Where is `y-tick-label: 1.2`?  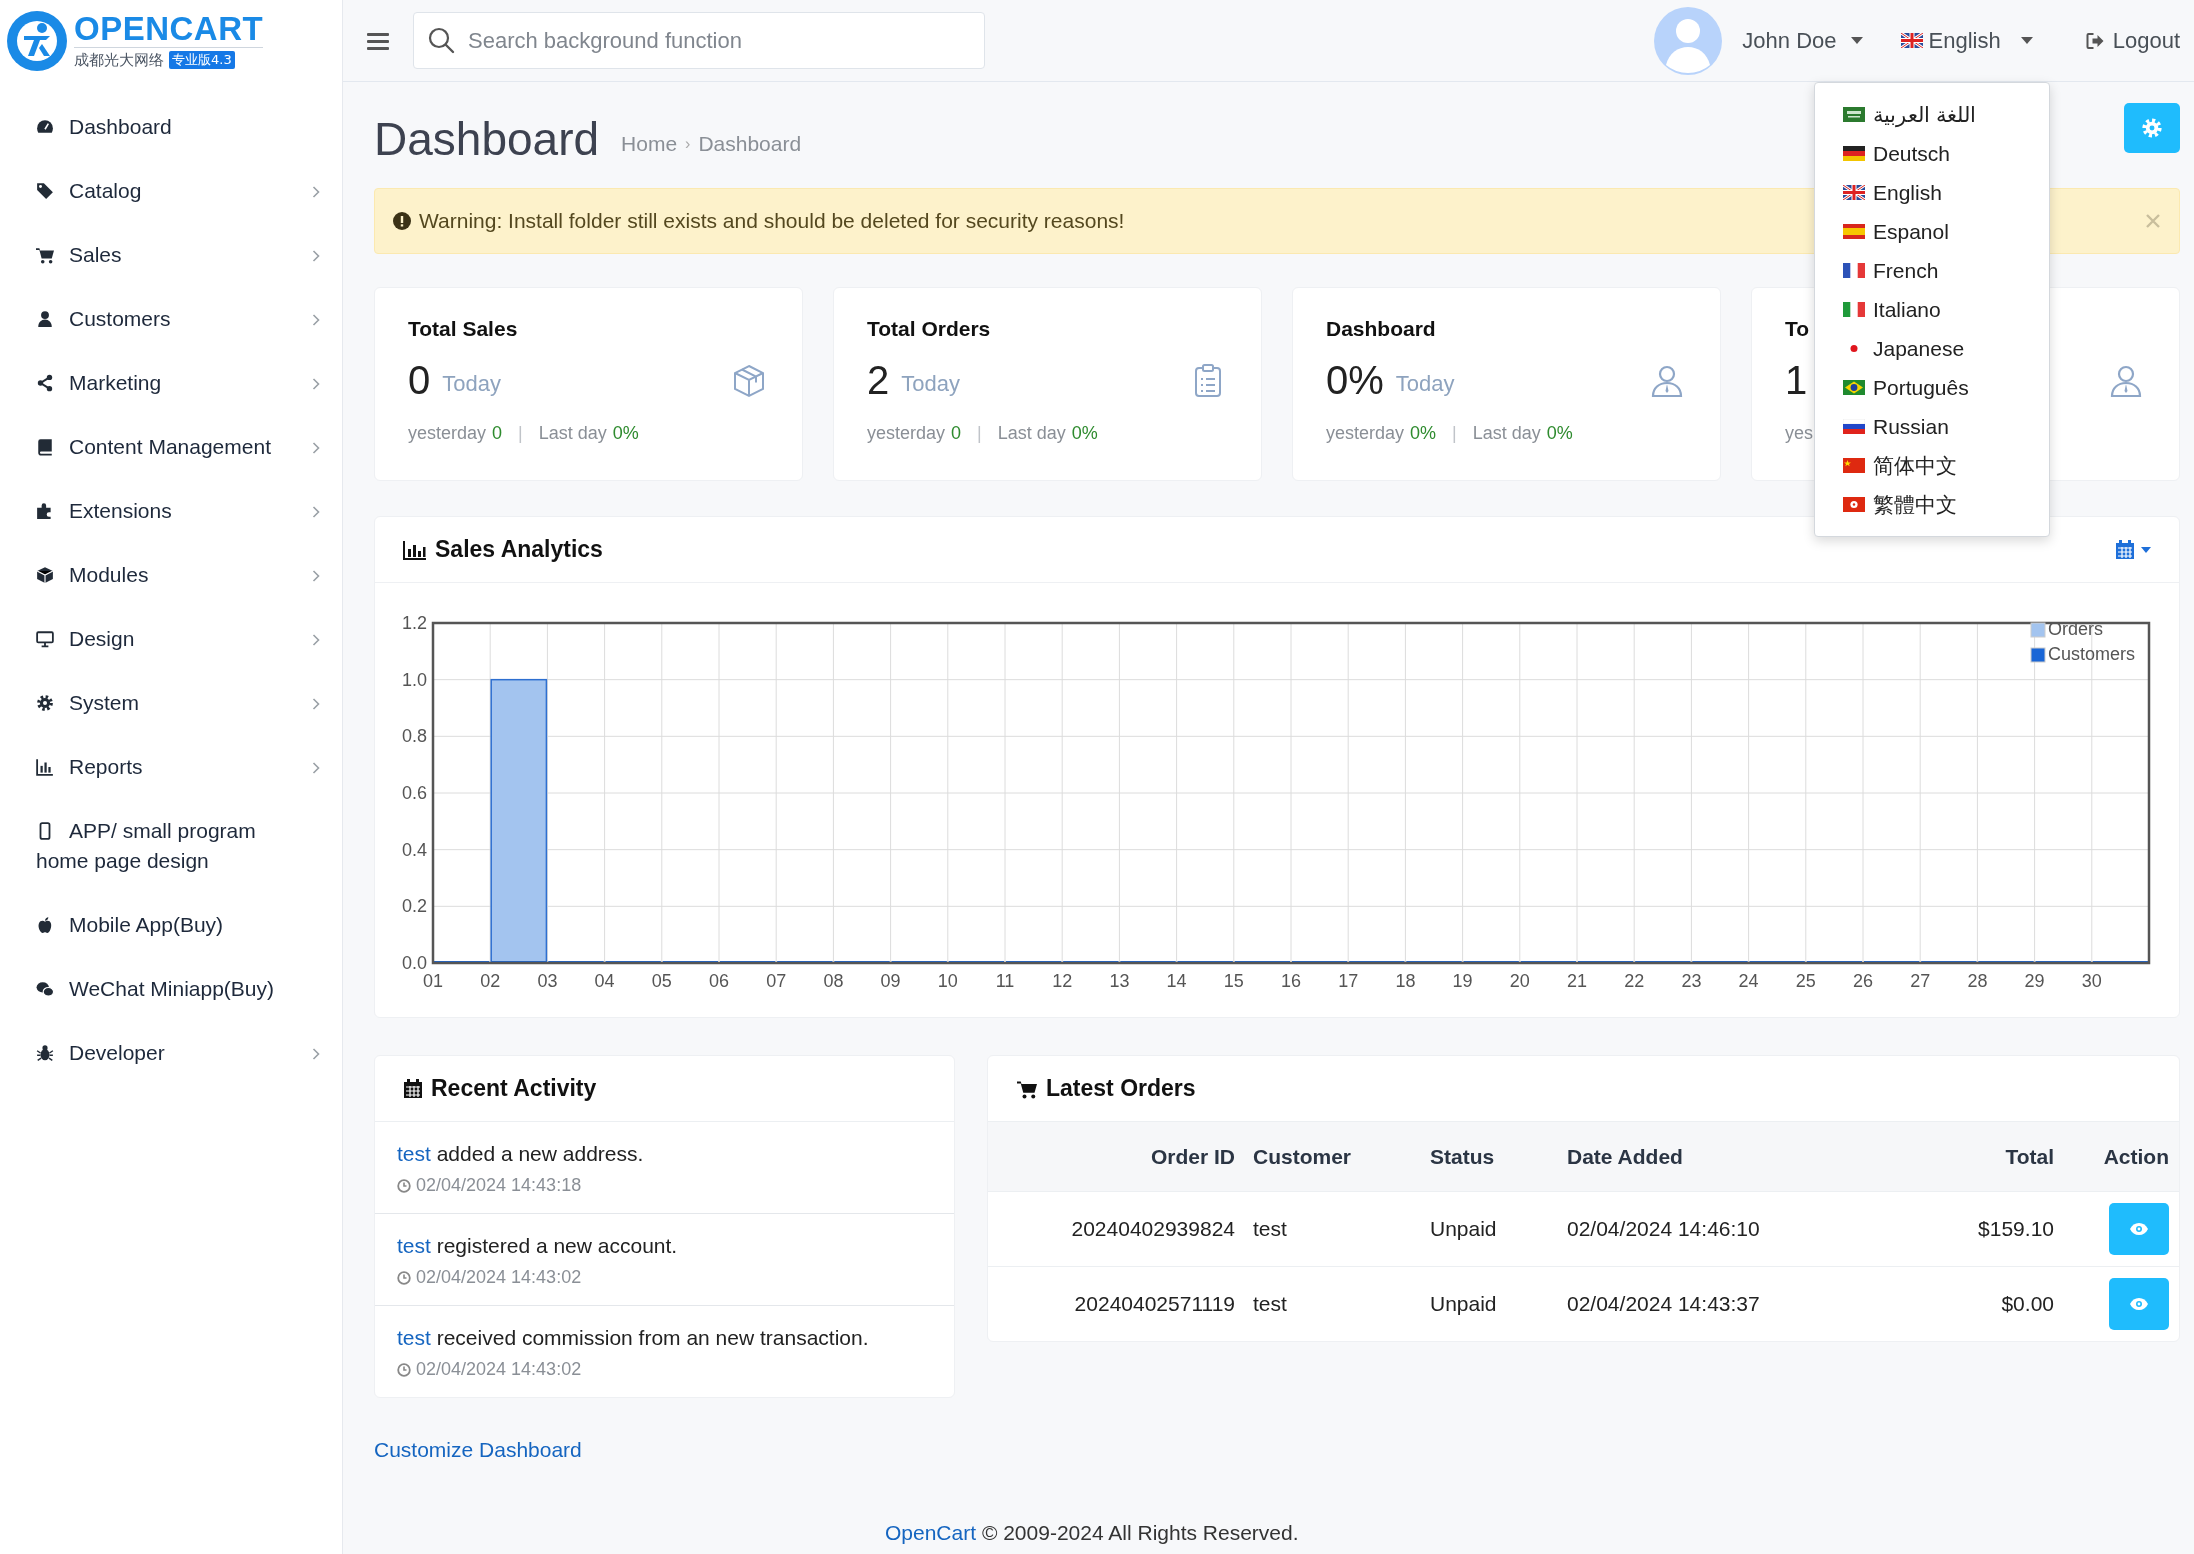 y-tick-label: 1.2 is located at coordinates (414, 623).